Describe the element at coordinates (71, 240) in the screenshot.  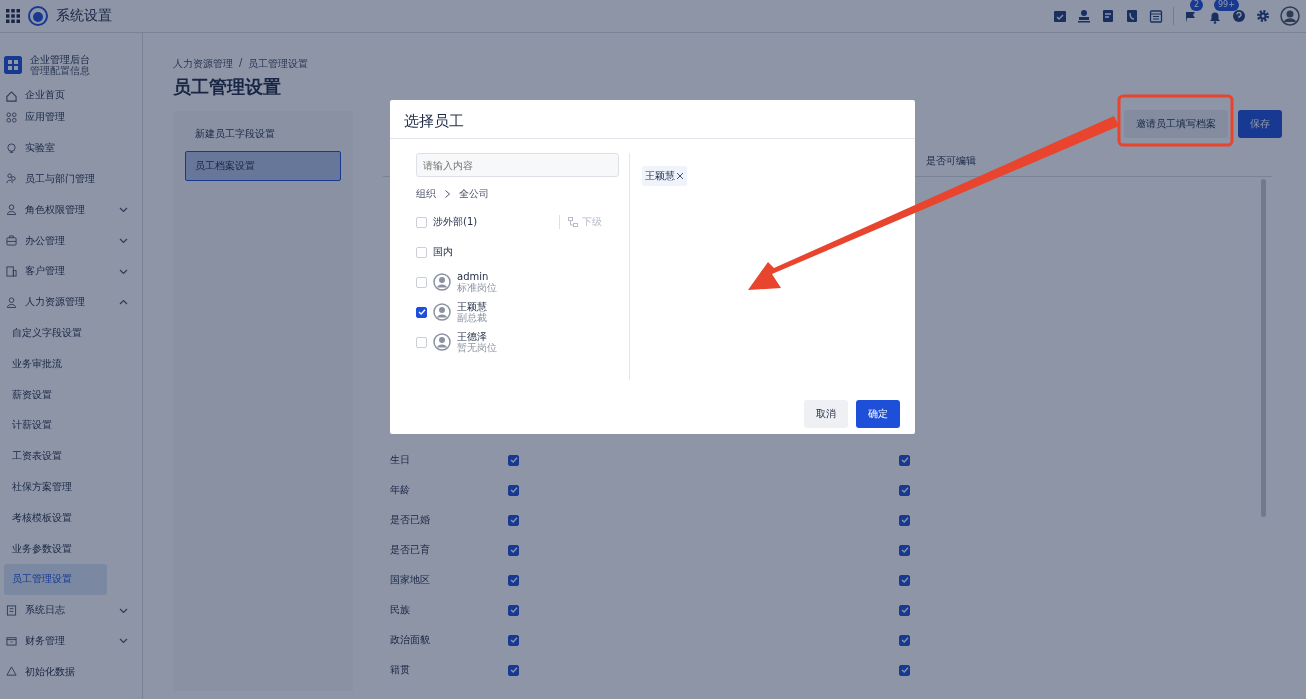
I see `sidebar-item: 办公管理` at that location.